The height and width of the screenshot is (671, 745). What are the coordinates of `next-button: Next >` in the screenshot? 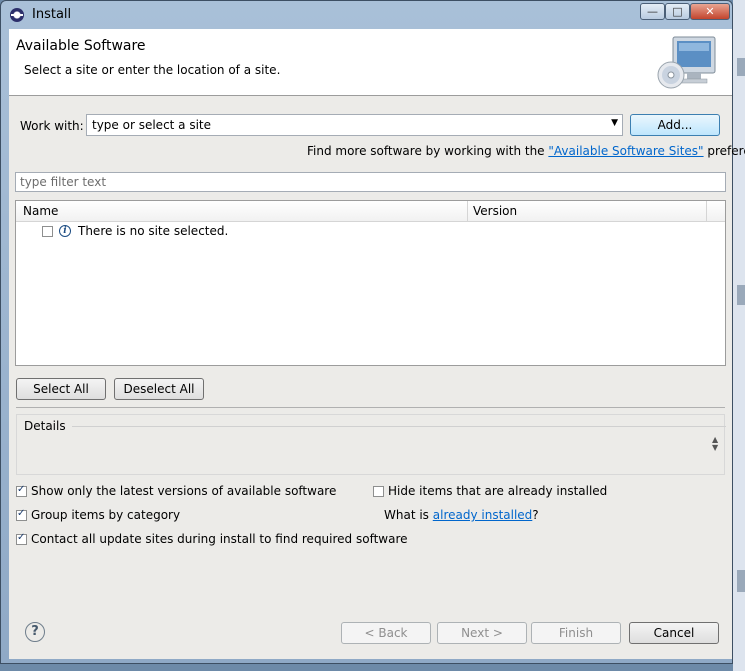 It's located at (482, 633).